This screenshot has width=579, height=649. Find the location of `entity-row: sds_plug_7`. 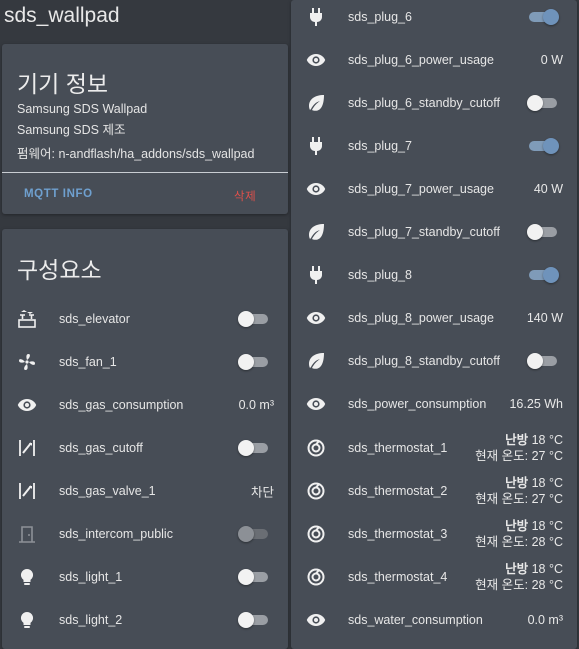

entity-row: sds_plug_7 is located at coordinates (434, 145).